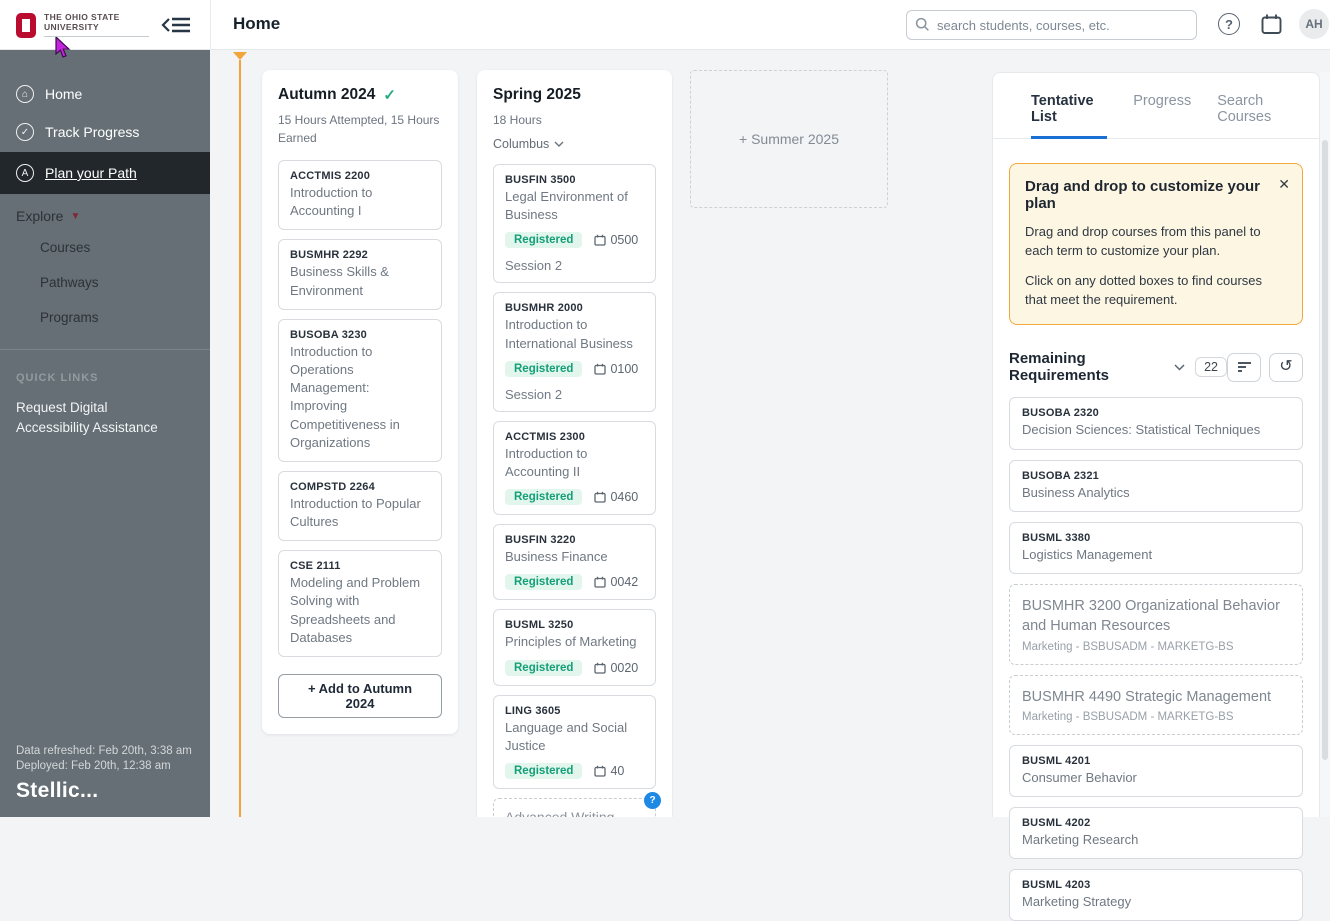 The height and width of the screenshot is (921, 1330). Describe the element at coordinates (1260, 115) in the screenshot. I see `tab-search-courses: Search Courses` at that location.